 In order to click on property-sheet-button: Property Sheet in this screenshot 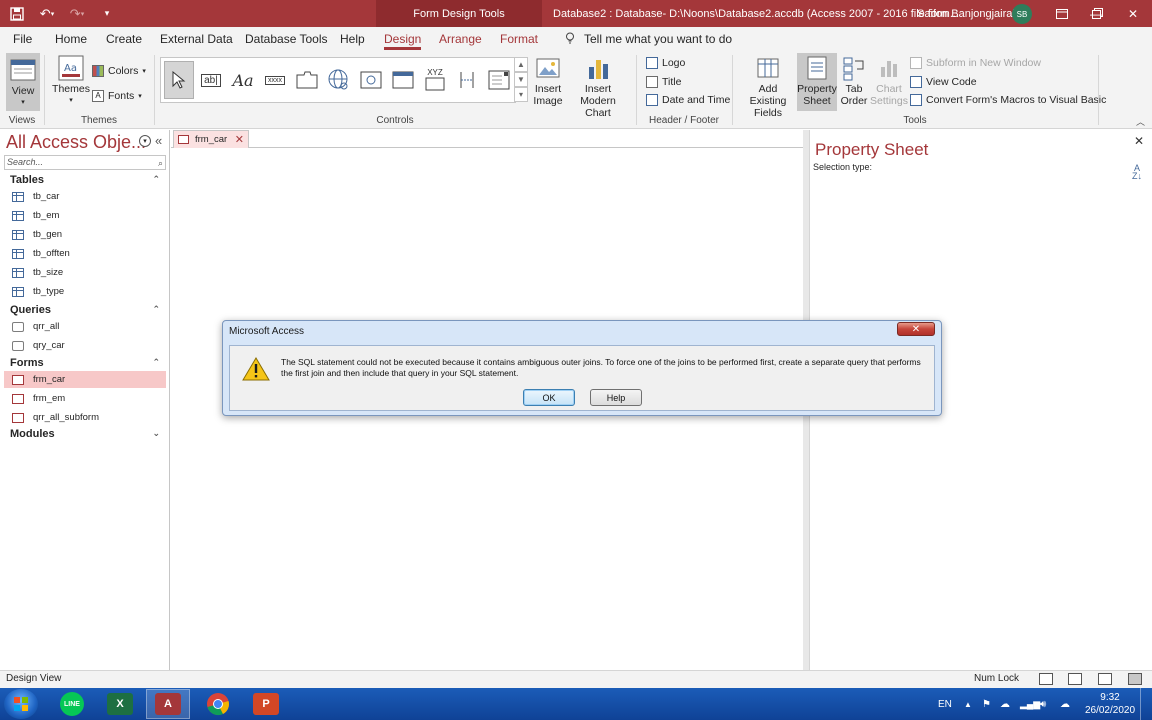, I will do `click(817, 82)`.